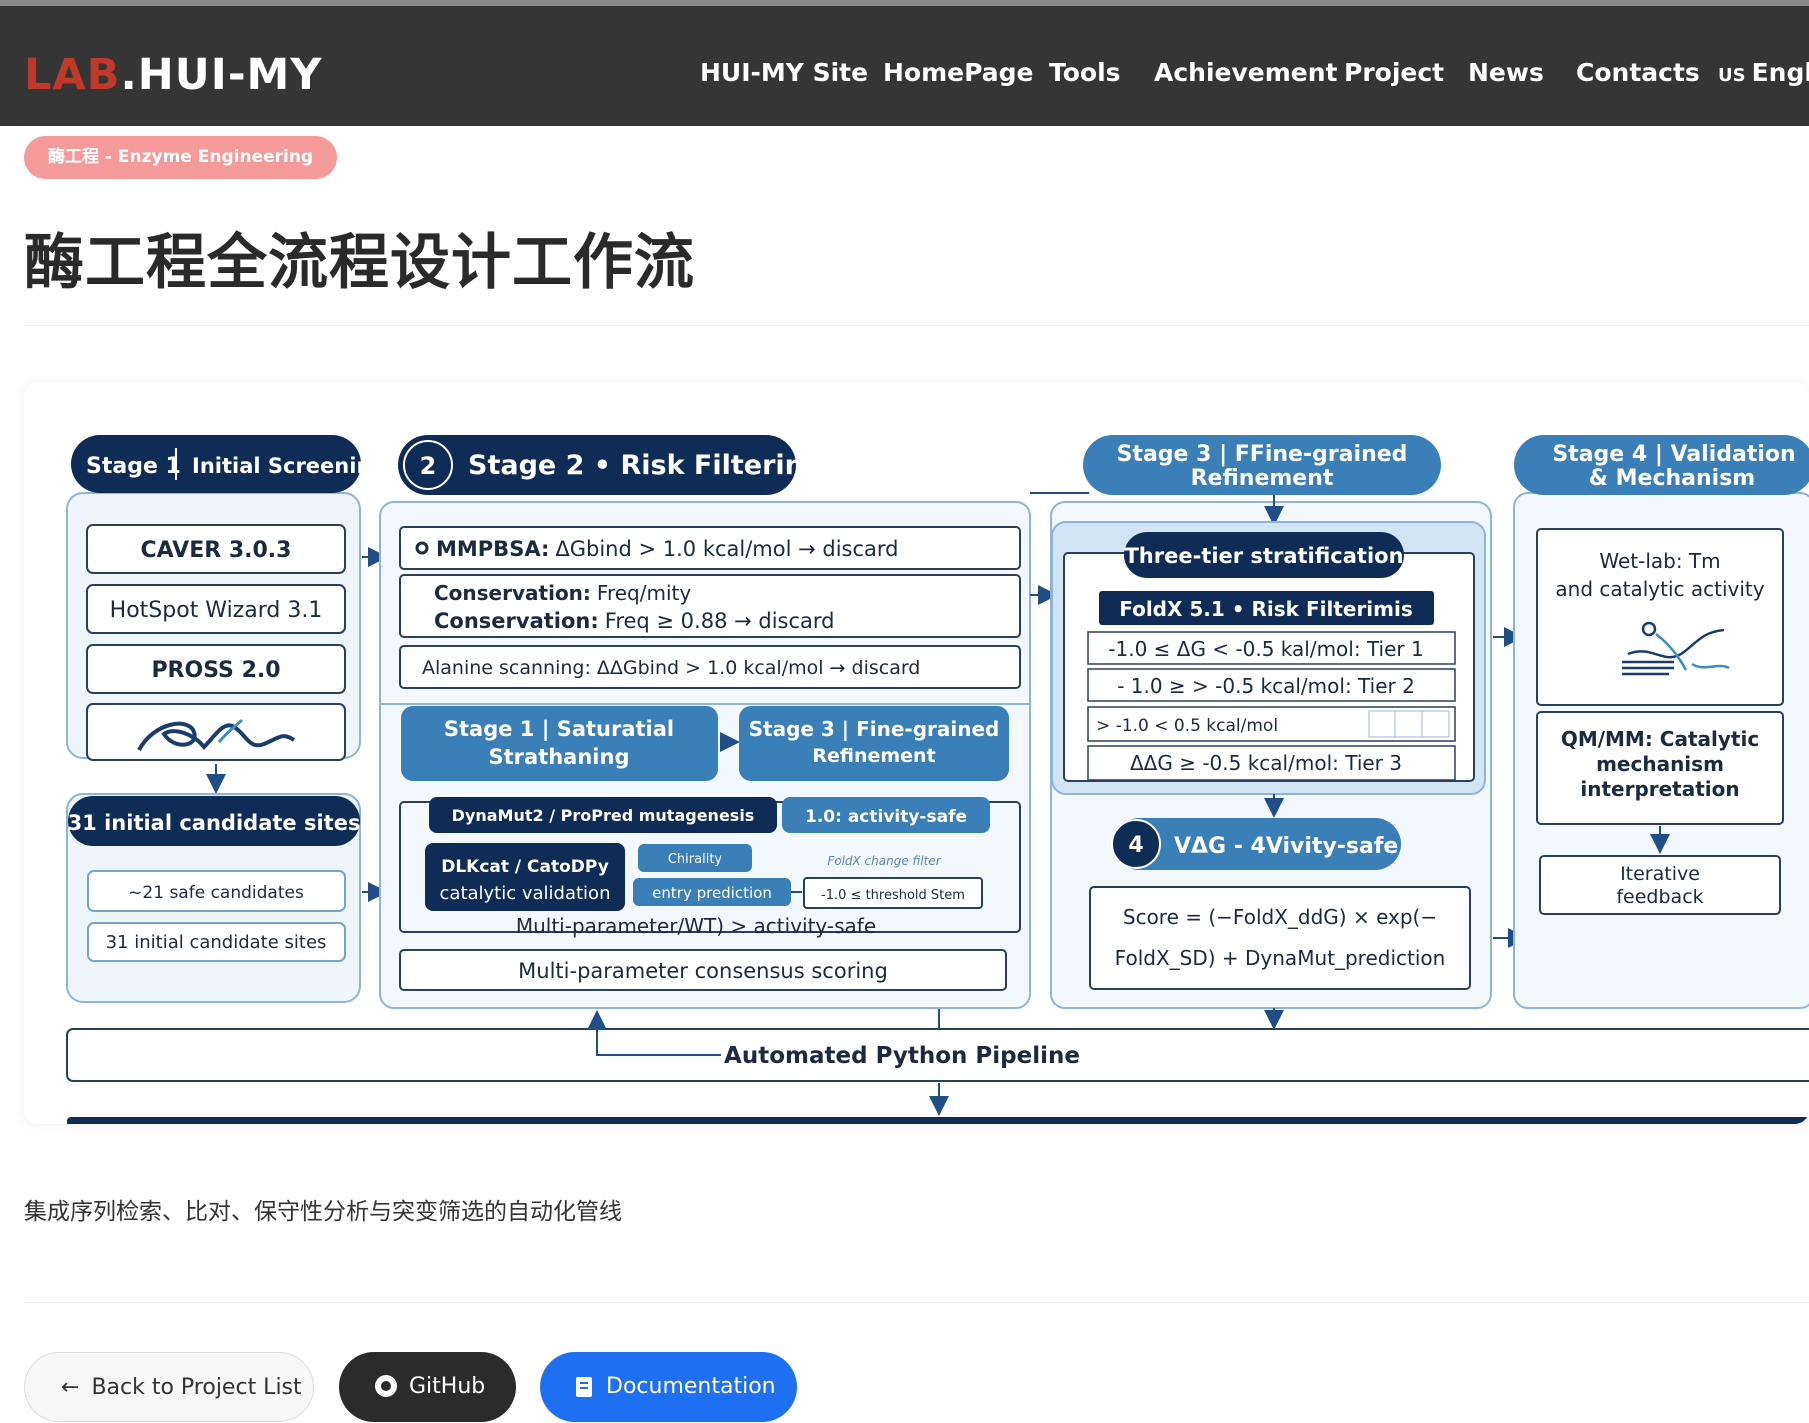 This screenshot has width=1809, height=1423. Describe the element at coordinates (1672, 478) in the screenshot. I see `stage4-header-line2: & Mechanism` at that location.